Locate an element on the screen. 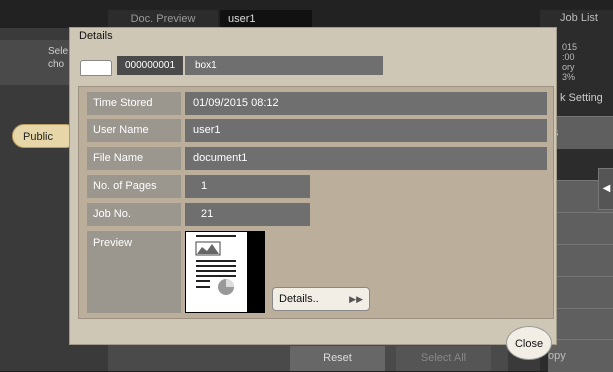  field-label-time-stored: Time Stored is located at coordinates (134, 103).